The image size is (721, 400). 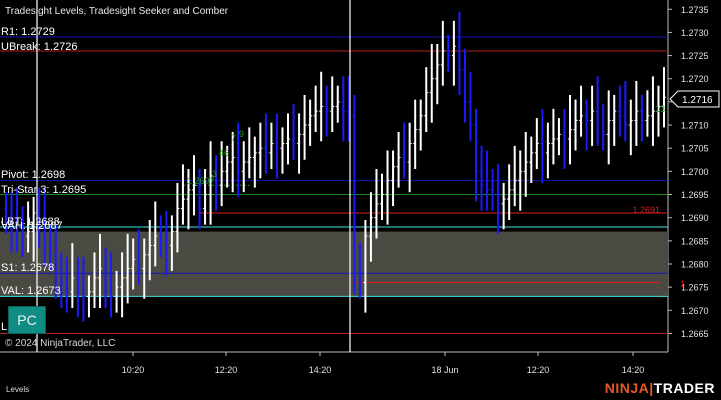 I want to click on tab-levels: Levels, so click(x=17, y=389).